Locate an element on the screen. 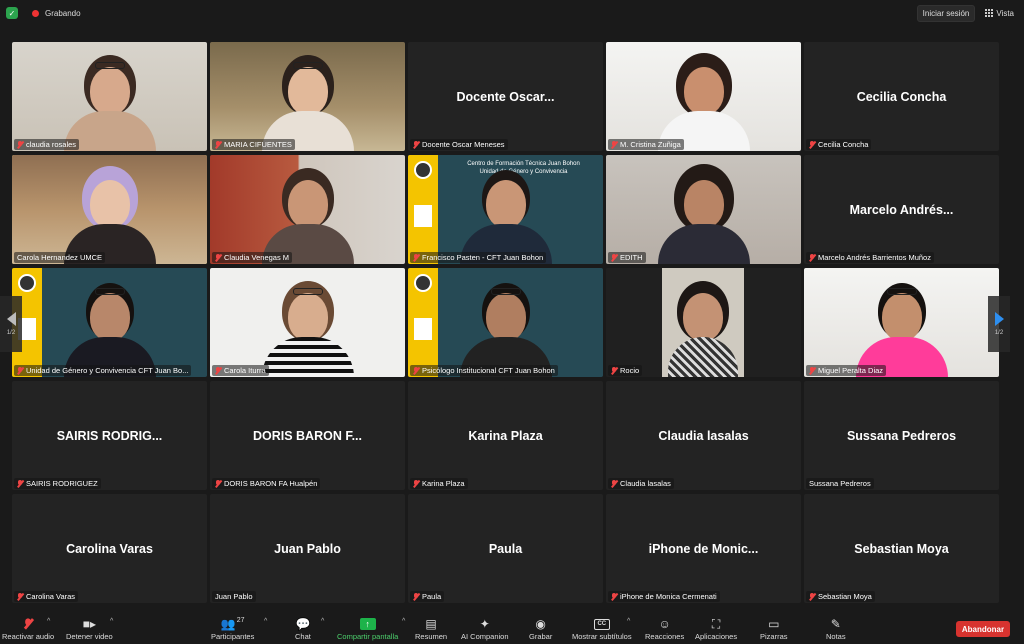 This screenshot has width=1024, height=644. previous-page-button: 1/2 is located at coordinates (11, 324).